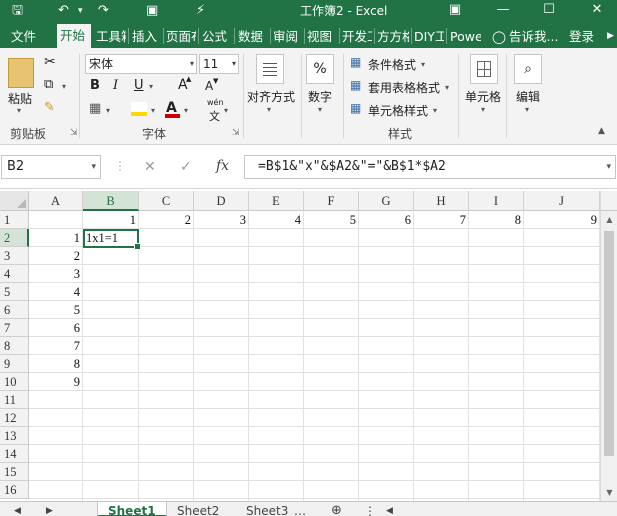 Image resolution: width=617 pixels, height=516 pixels. I want to click on cell-styles-dropdown-icon: ▾, so click(435, 110).